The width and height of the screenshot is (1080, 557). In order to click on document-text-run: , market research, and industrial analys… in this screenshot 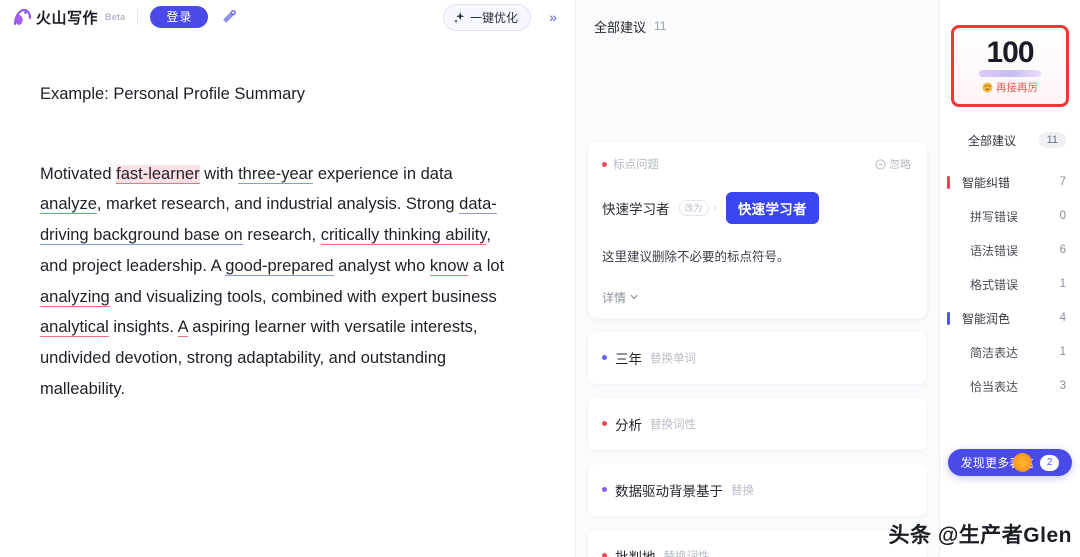, I will do `click(278, 204)`.